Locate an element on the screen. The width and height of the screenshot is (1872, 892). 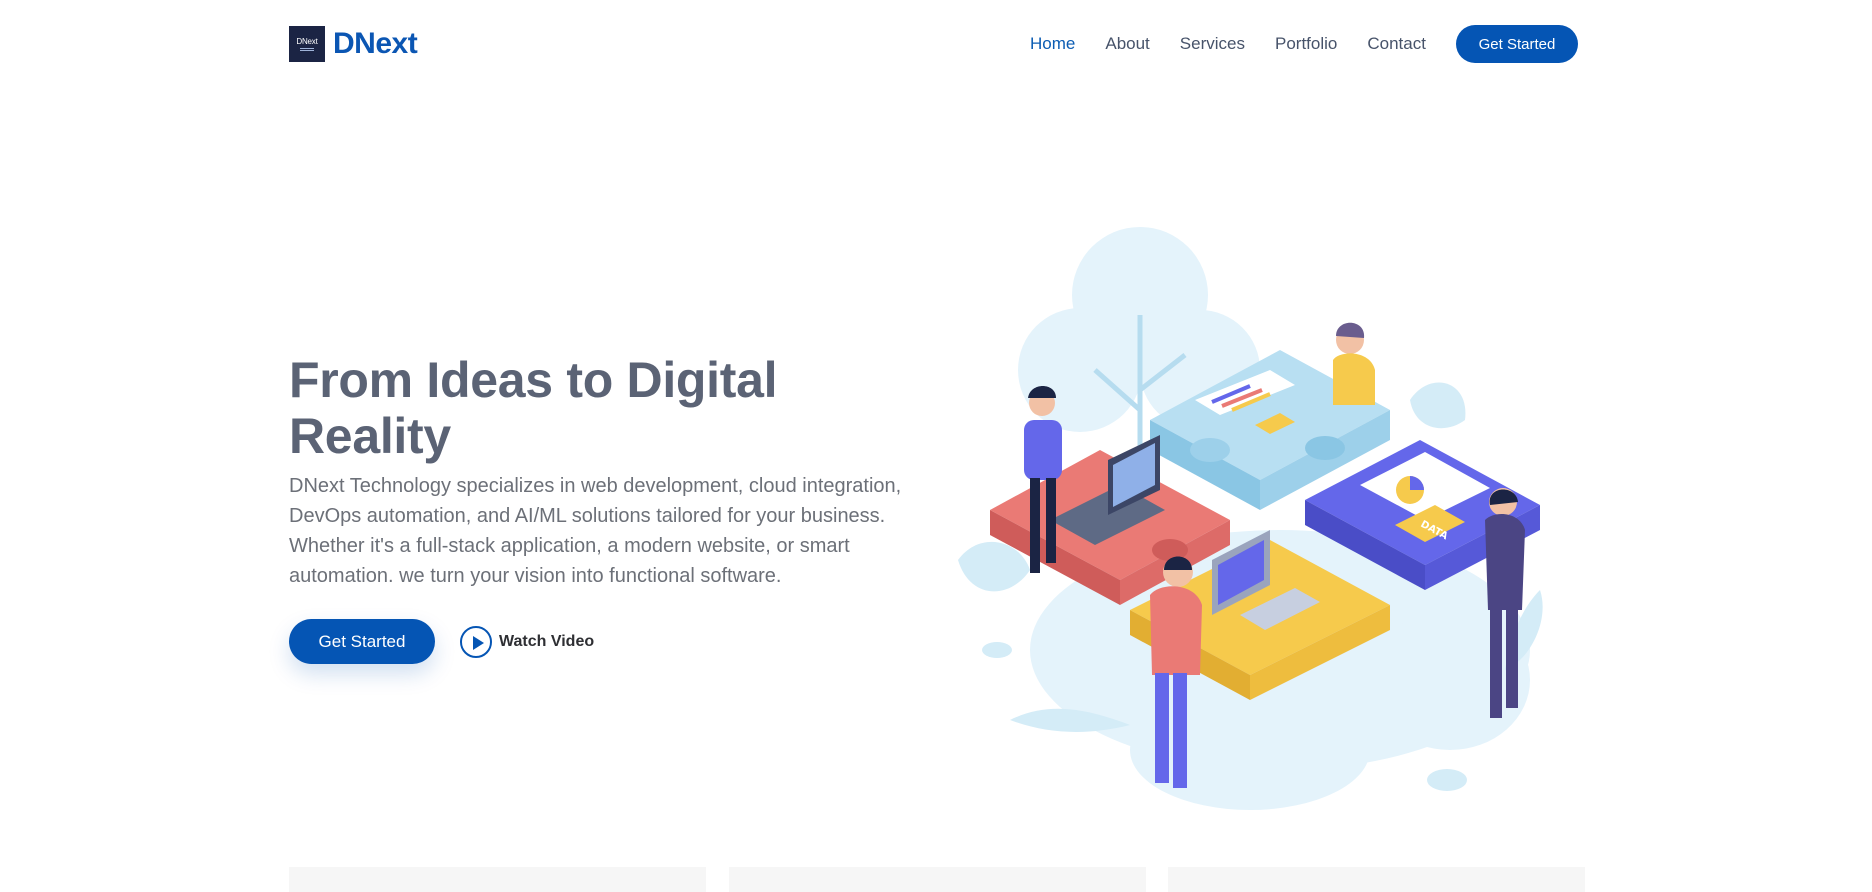
watch-video-label: Watch Video is located at coordinates (547, 641).